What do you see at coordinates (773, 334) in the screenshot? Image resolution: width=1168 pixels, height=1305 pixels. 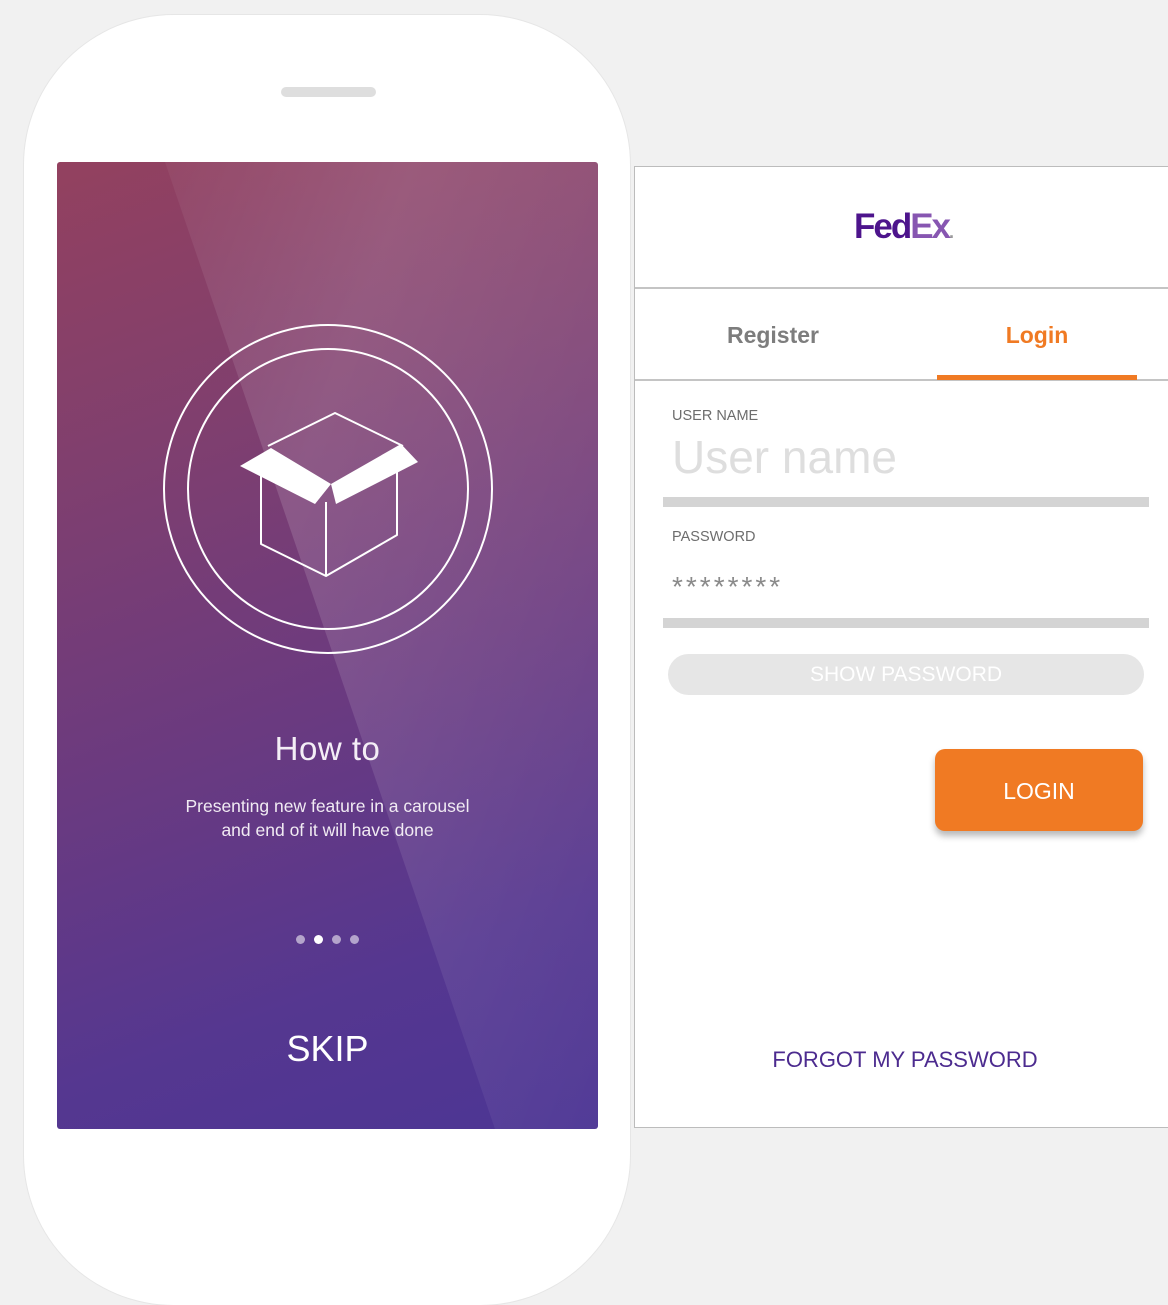 I see `tab-register: Register` at bounding box center [773, 334].